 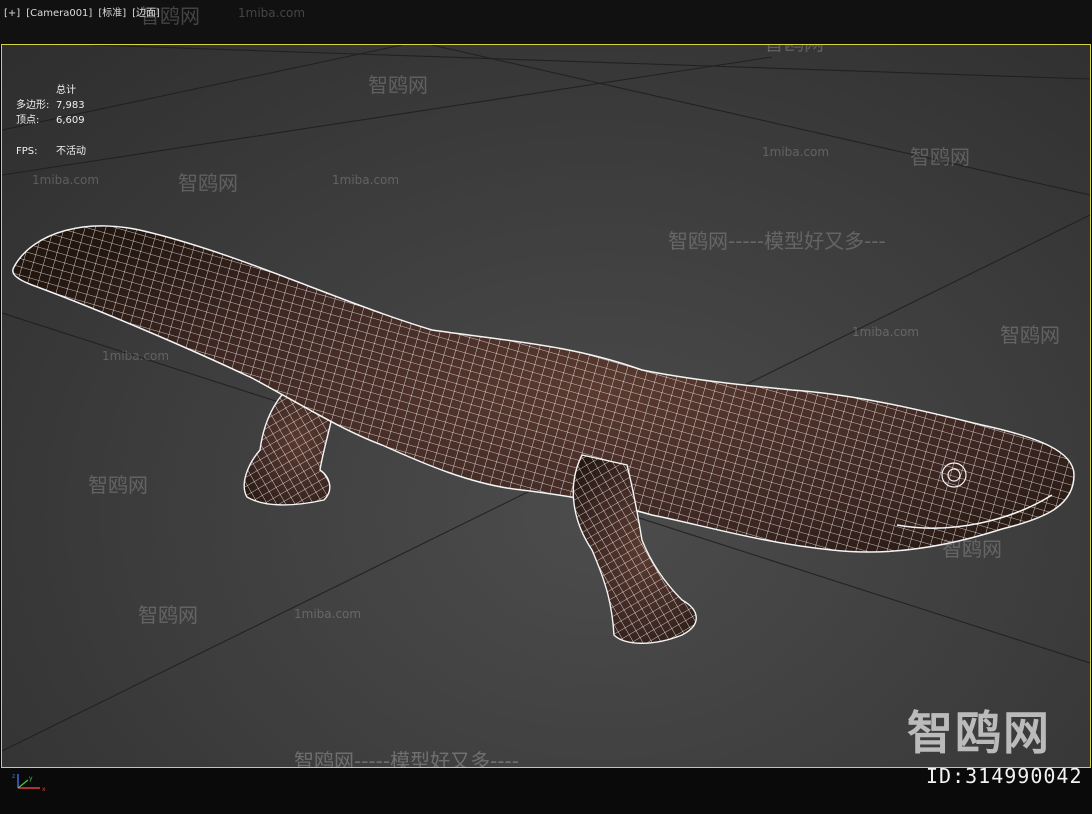 I want to click on stats-fps-row: FPS: 不活动, so click(x=116, y=151).